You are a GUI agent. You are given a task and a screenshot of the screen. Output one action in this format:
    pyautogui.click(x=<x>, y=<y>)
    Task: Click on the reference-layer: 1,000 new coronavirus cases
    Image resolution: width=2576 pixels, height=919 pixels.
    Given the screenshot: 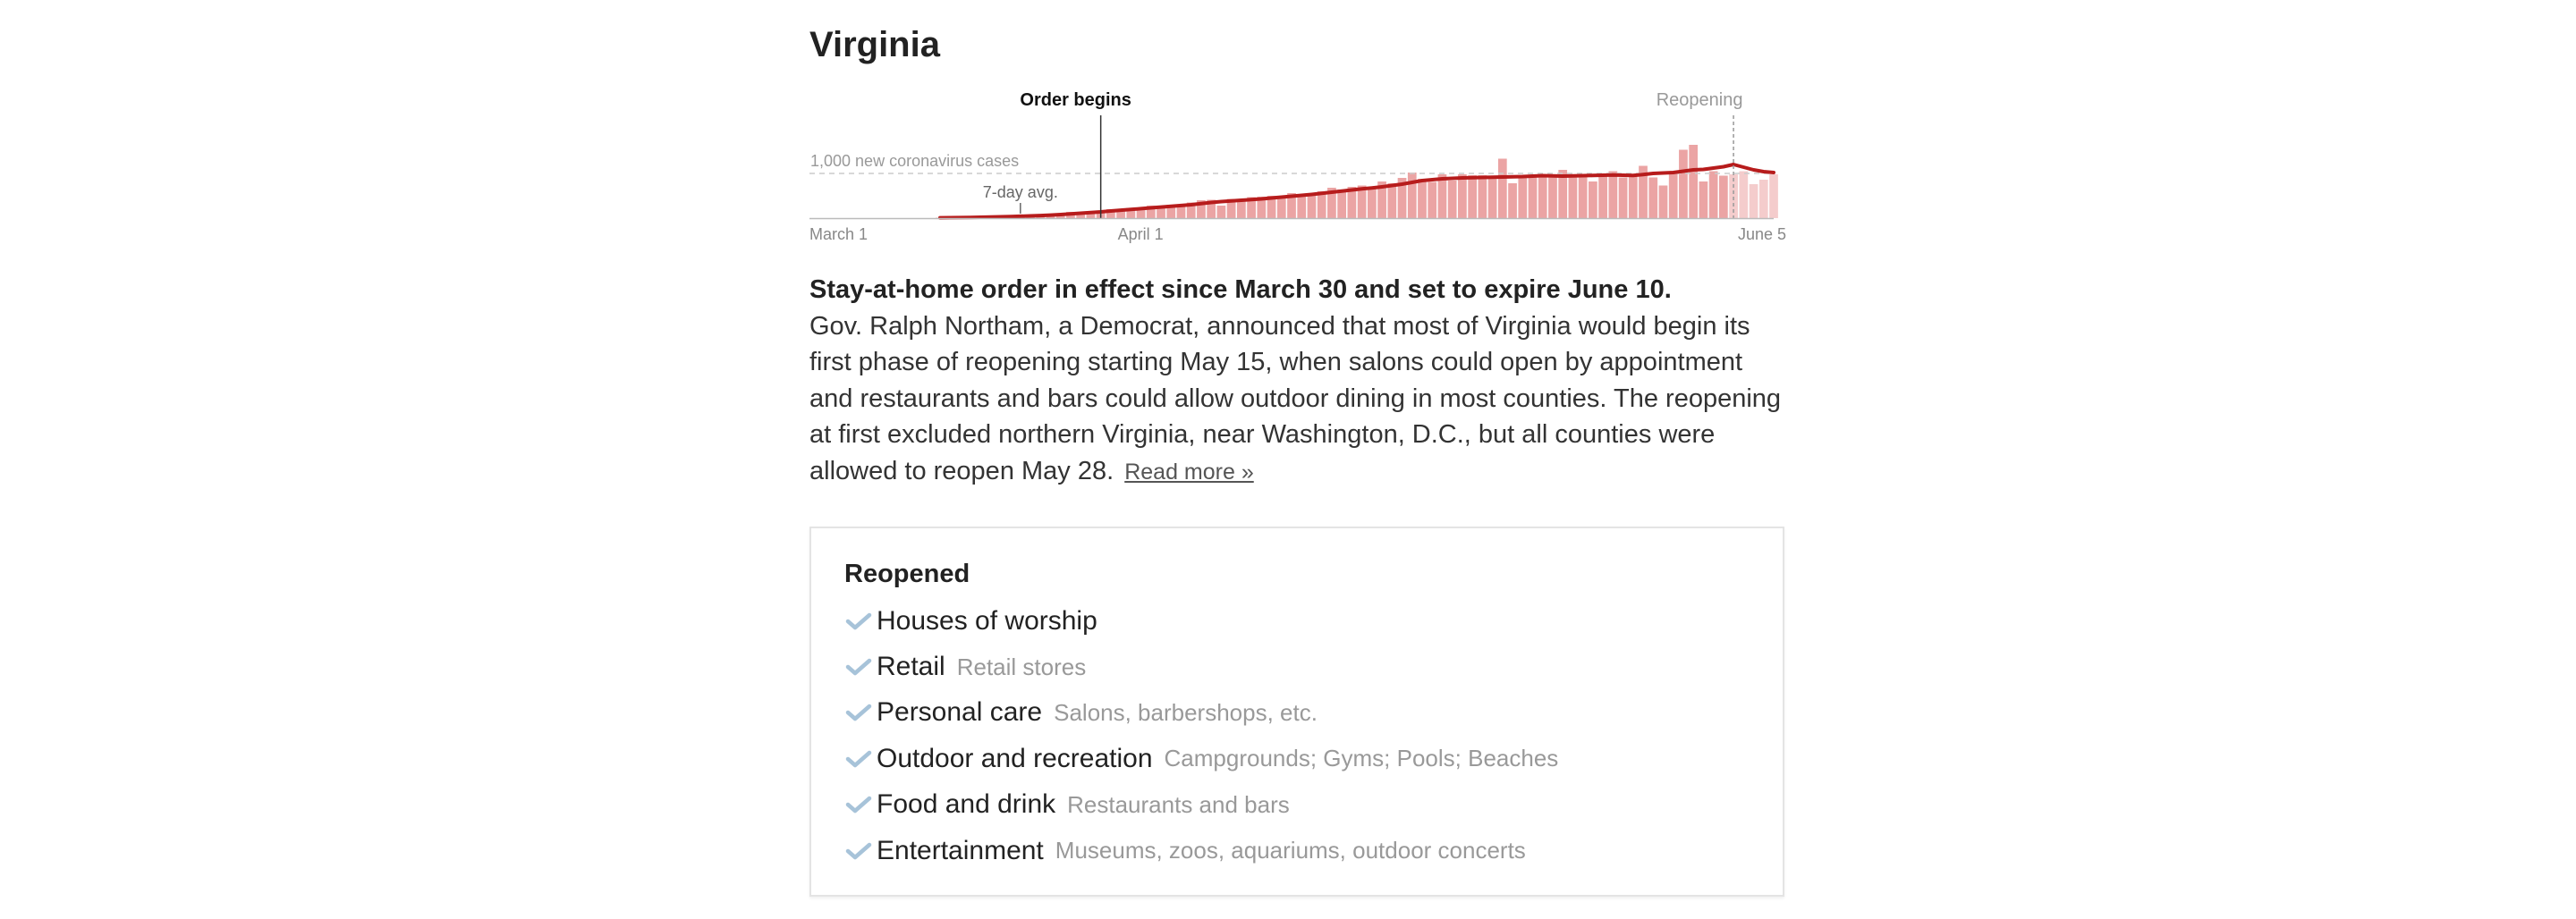 What is the action you would take?
    pyautogui.click(x=1291, y=163)
    